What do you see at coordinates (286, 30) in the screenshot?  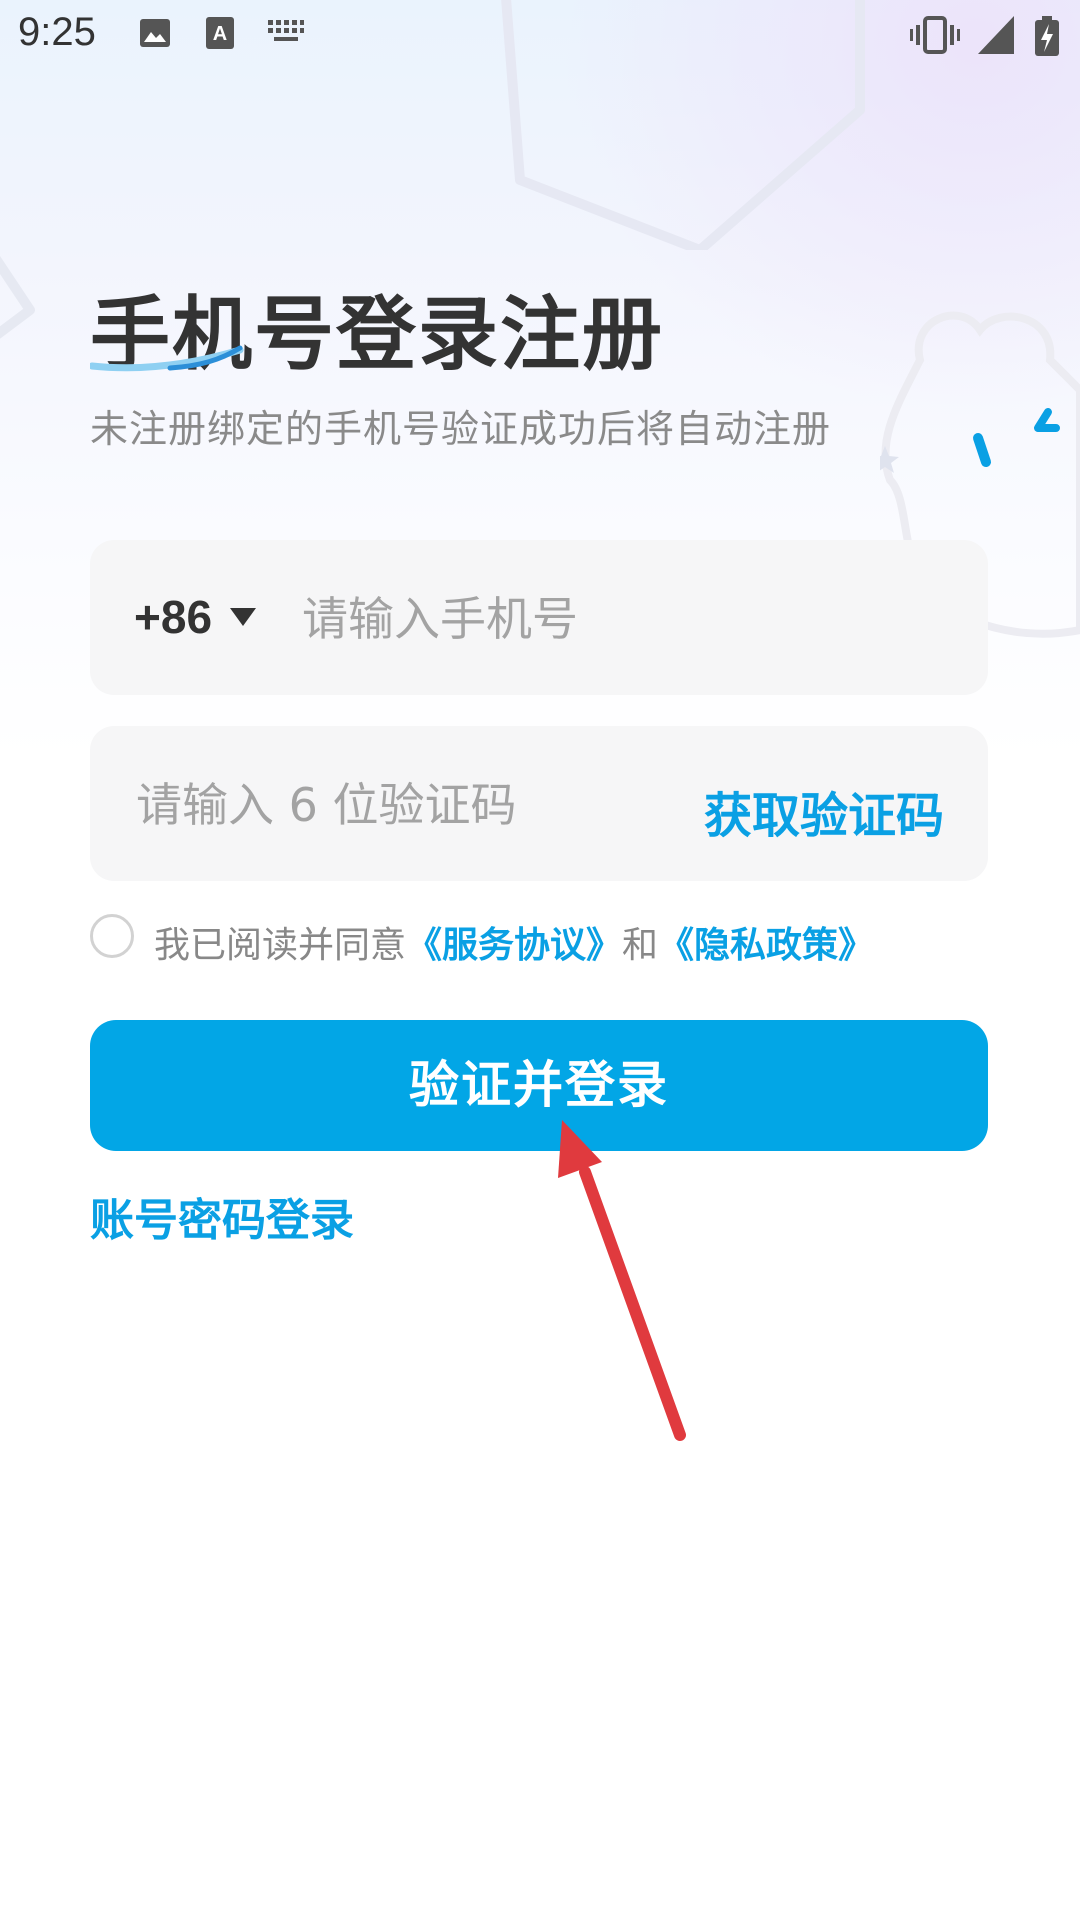 I see `keyboard-icon` at bounding box center [286, 30].